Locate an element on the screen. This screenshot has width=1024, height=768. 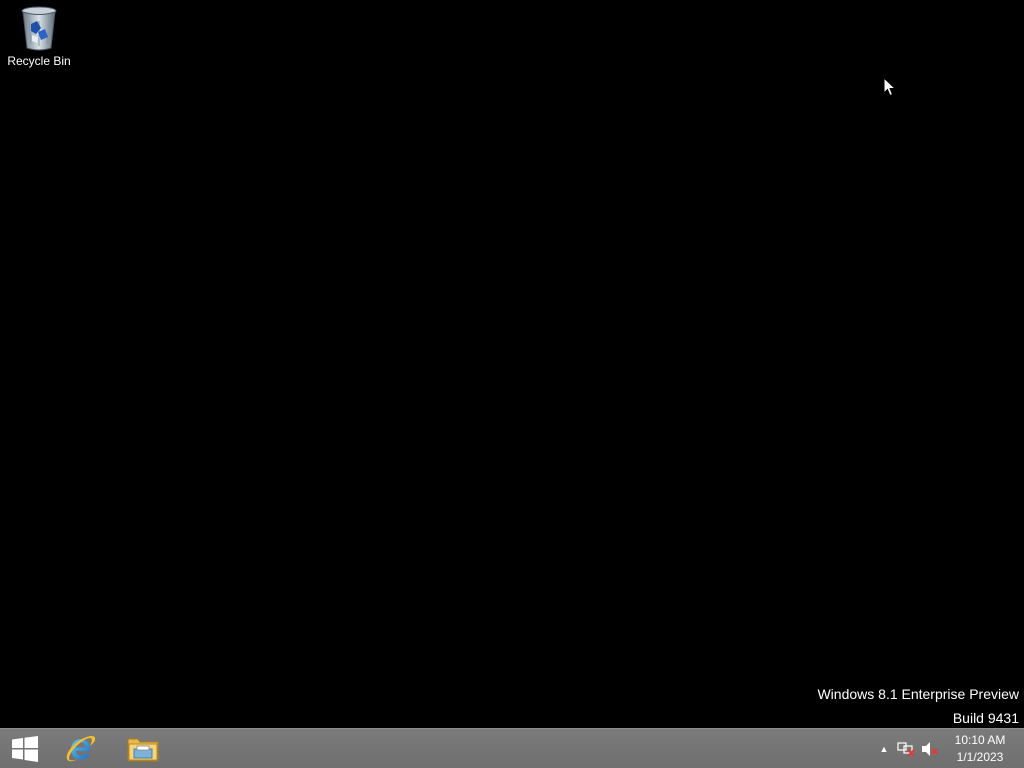
show-hidden-icons-button: ▲ is located at coordinates (884, 748).